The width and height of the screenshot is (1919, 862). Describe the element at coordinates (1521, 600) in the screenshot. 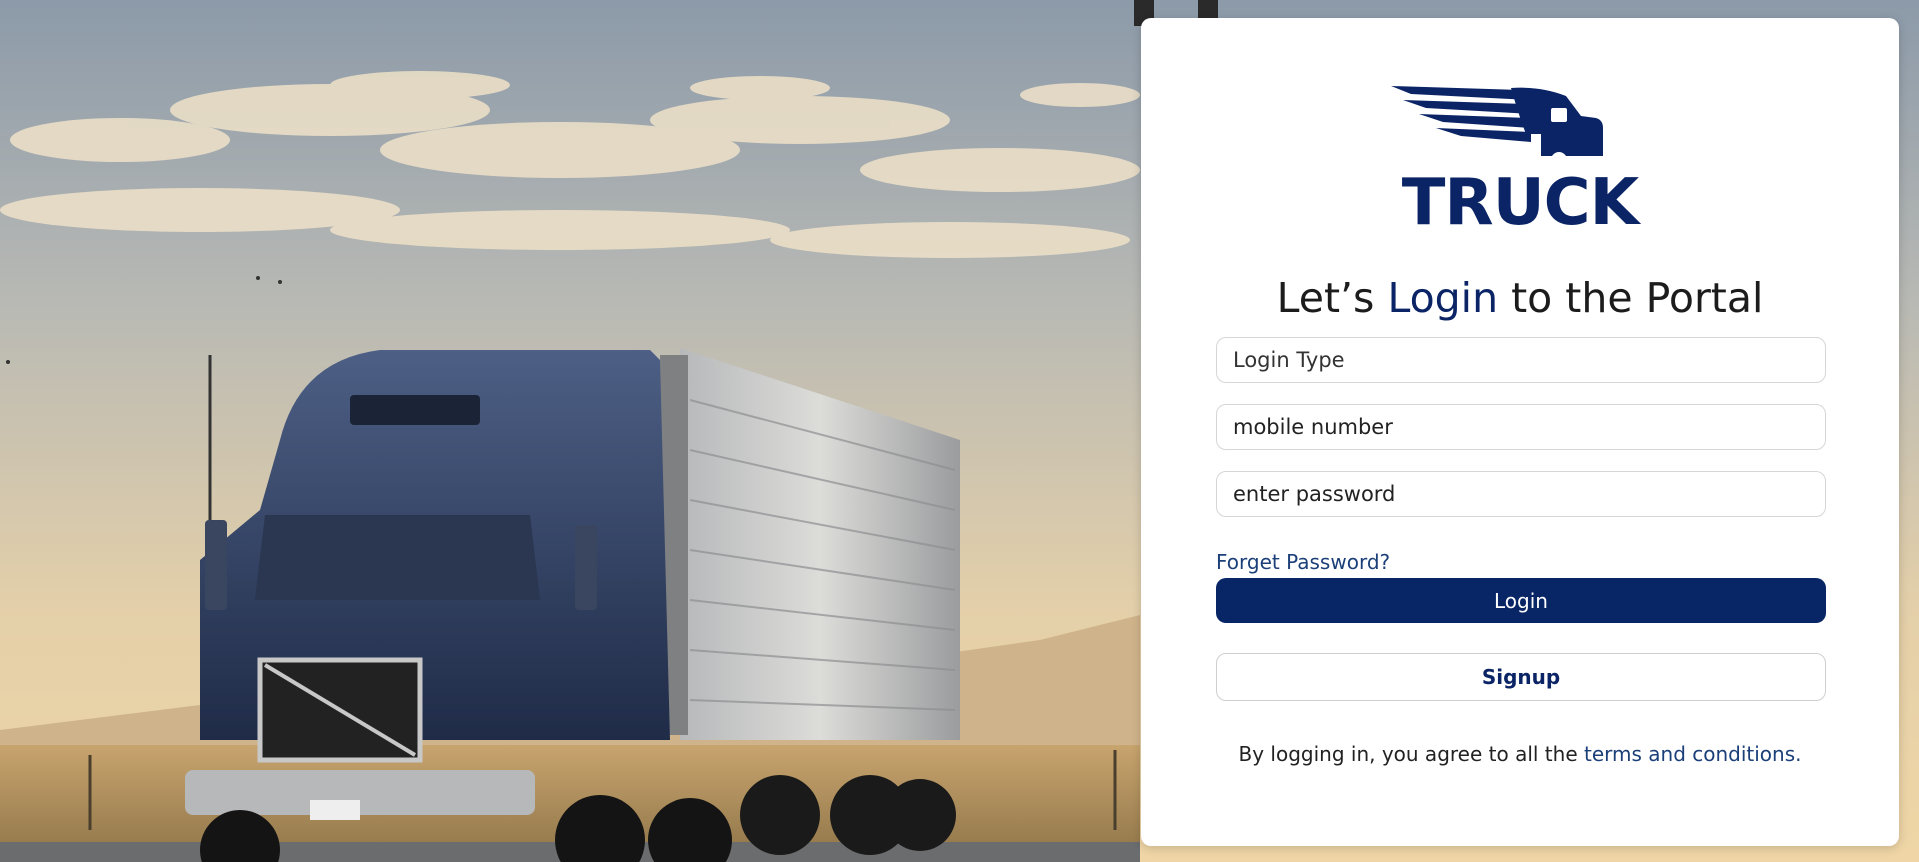

I see `login-button: Login` at that location.